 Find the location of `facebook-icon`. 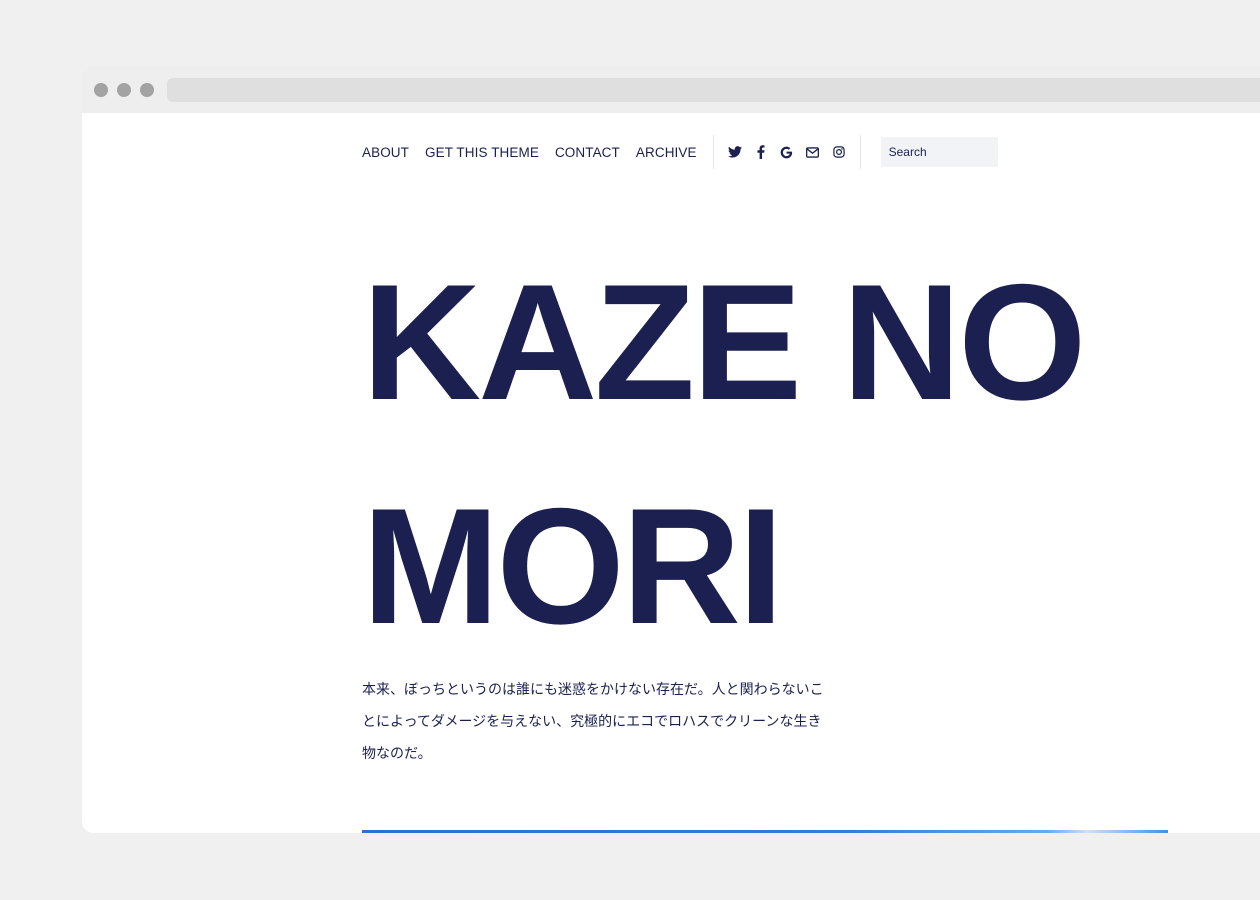

facebook-icon is located at coordinates (761, 152).